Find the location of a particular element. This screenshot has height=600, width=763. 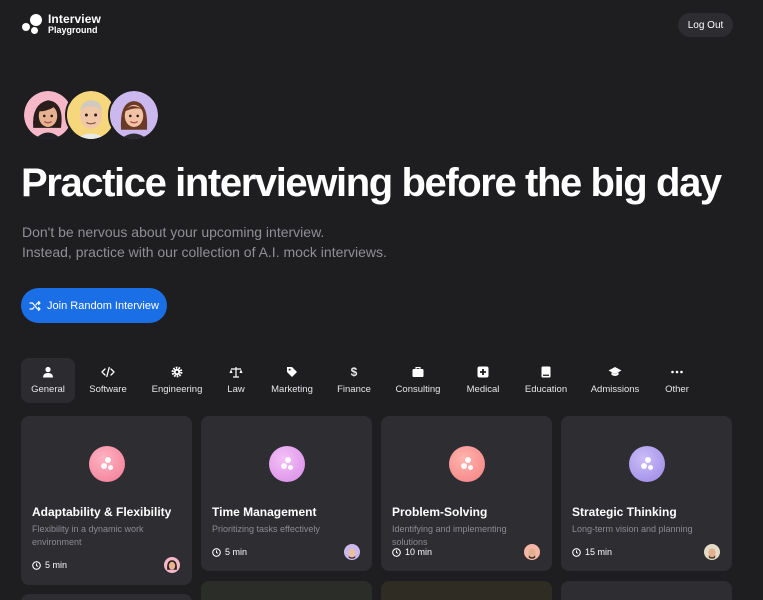

card-title: Adaptability & Flexibility is located at coordinates (102, 512).